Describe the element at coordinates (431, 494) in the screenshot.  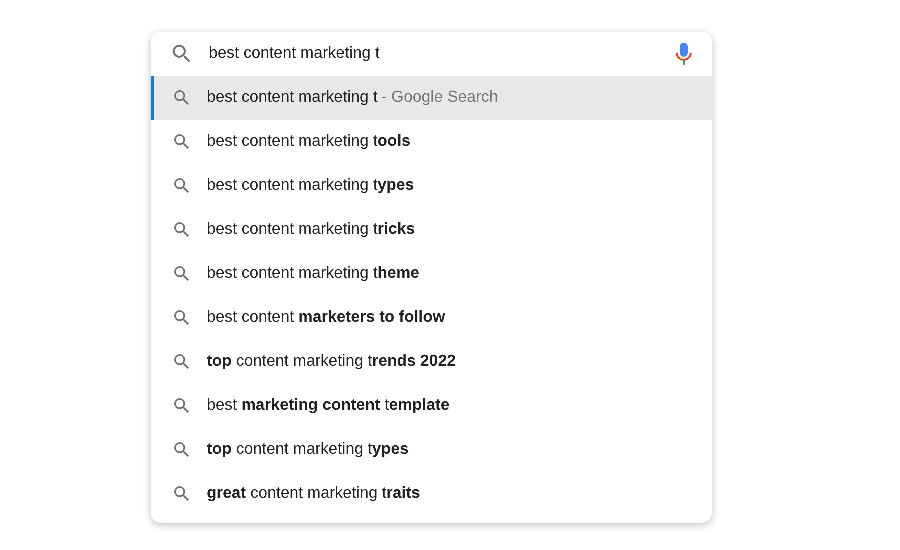
I see `suggestion-item: great content marketing traits` at that location.